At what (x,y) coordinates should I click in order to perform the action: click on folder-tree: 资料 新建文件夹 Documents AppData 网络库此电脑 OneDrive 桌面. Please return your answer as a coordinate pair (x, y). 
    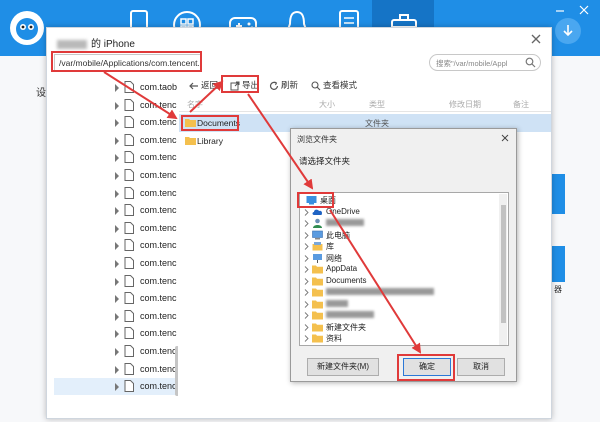
    Looking at the image, I should click on (404, 269).